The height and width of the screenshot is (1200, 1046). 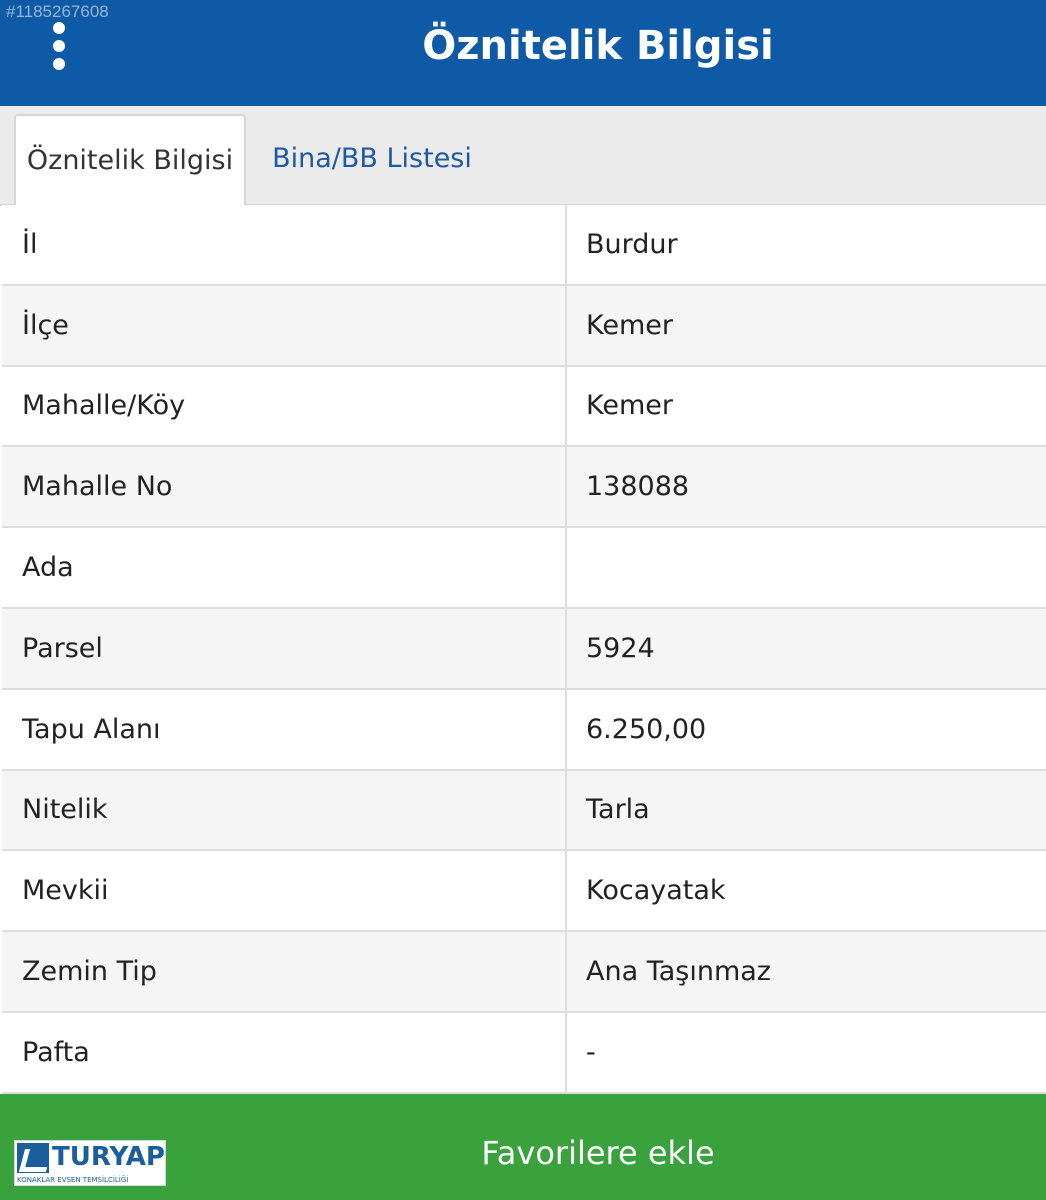 I want to click on row-value: Ana Taşınmaz, so click(x=678, y=972).